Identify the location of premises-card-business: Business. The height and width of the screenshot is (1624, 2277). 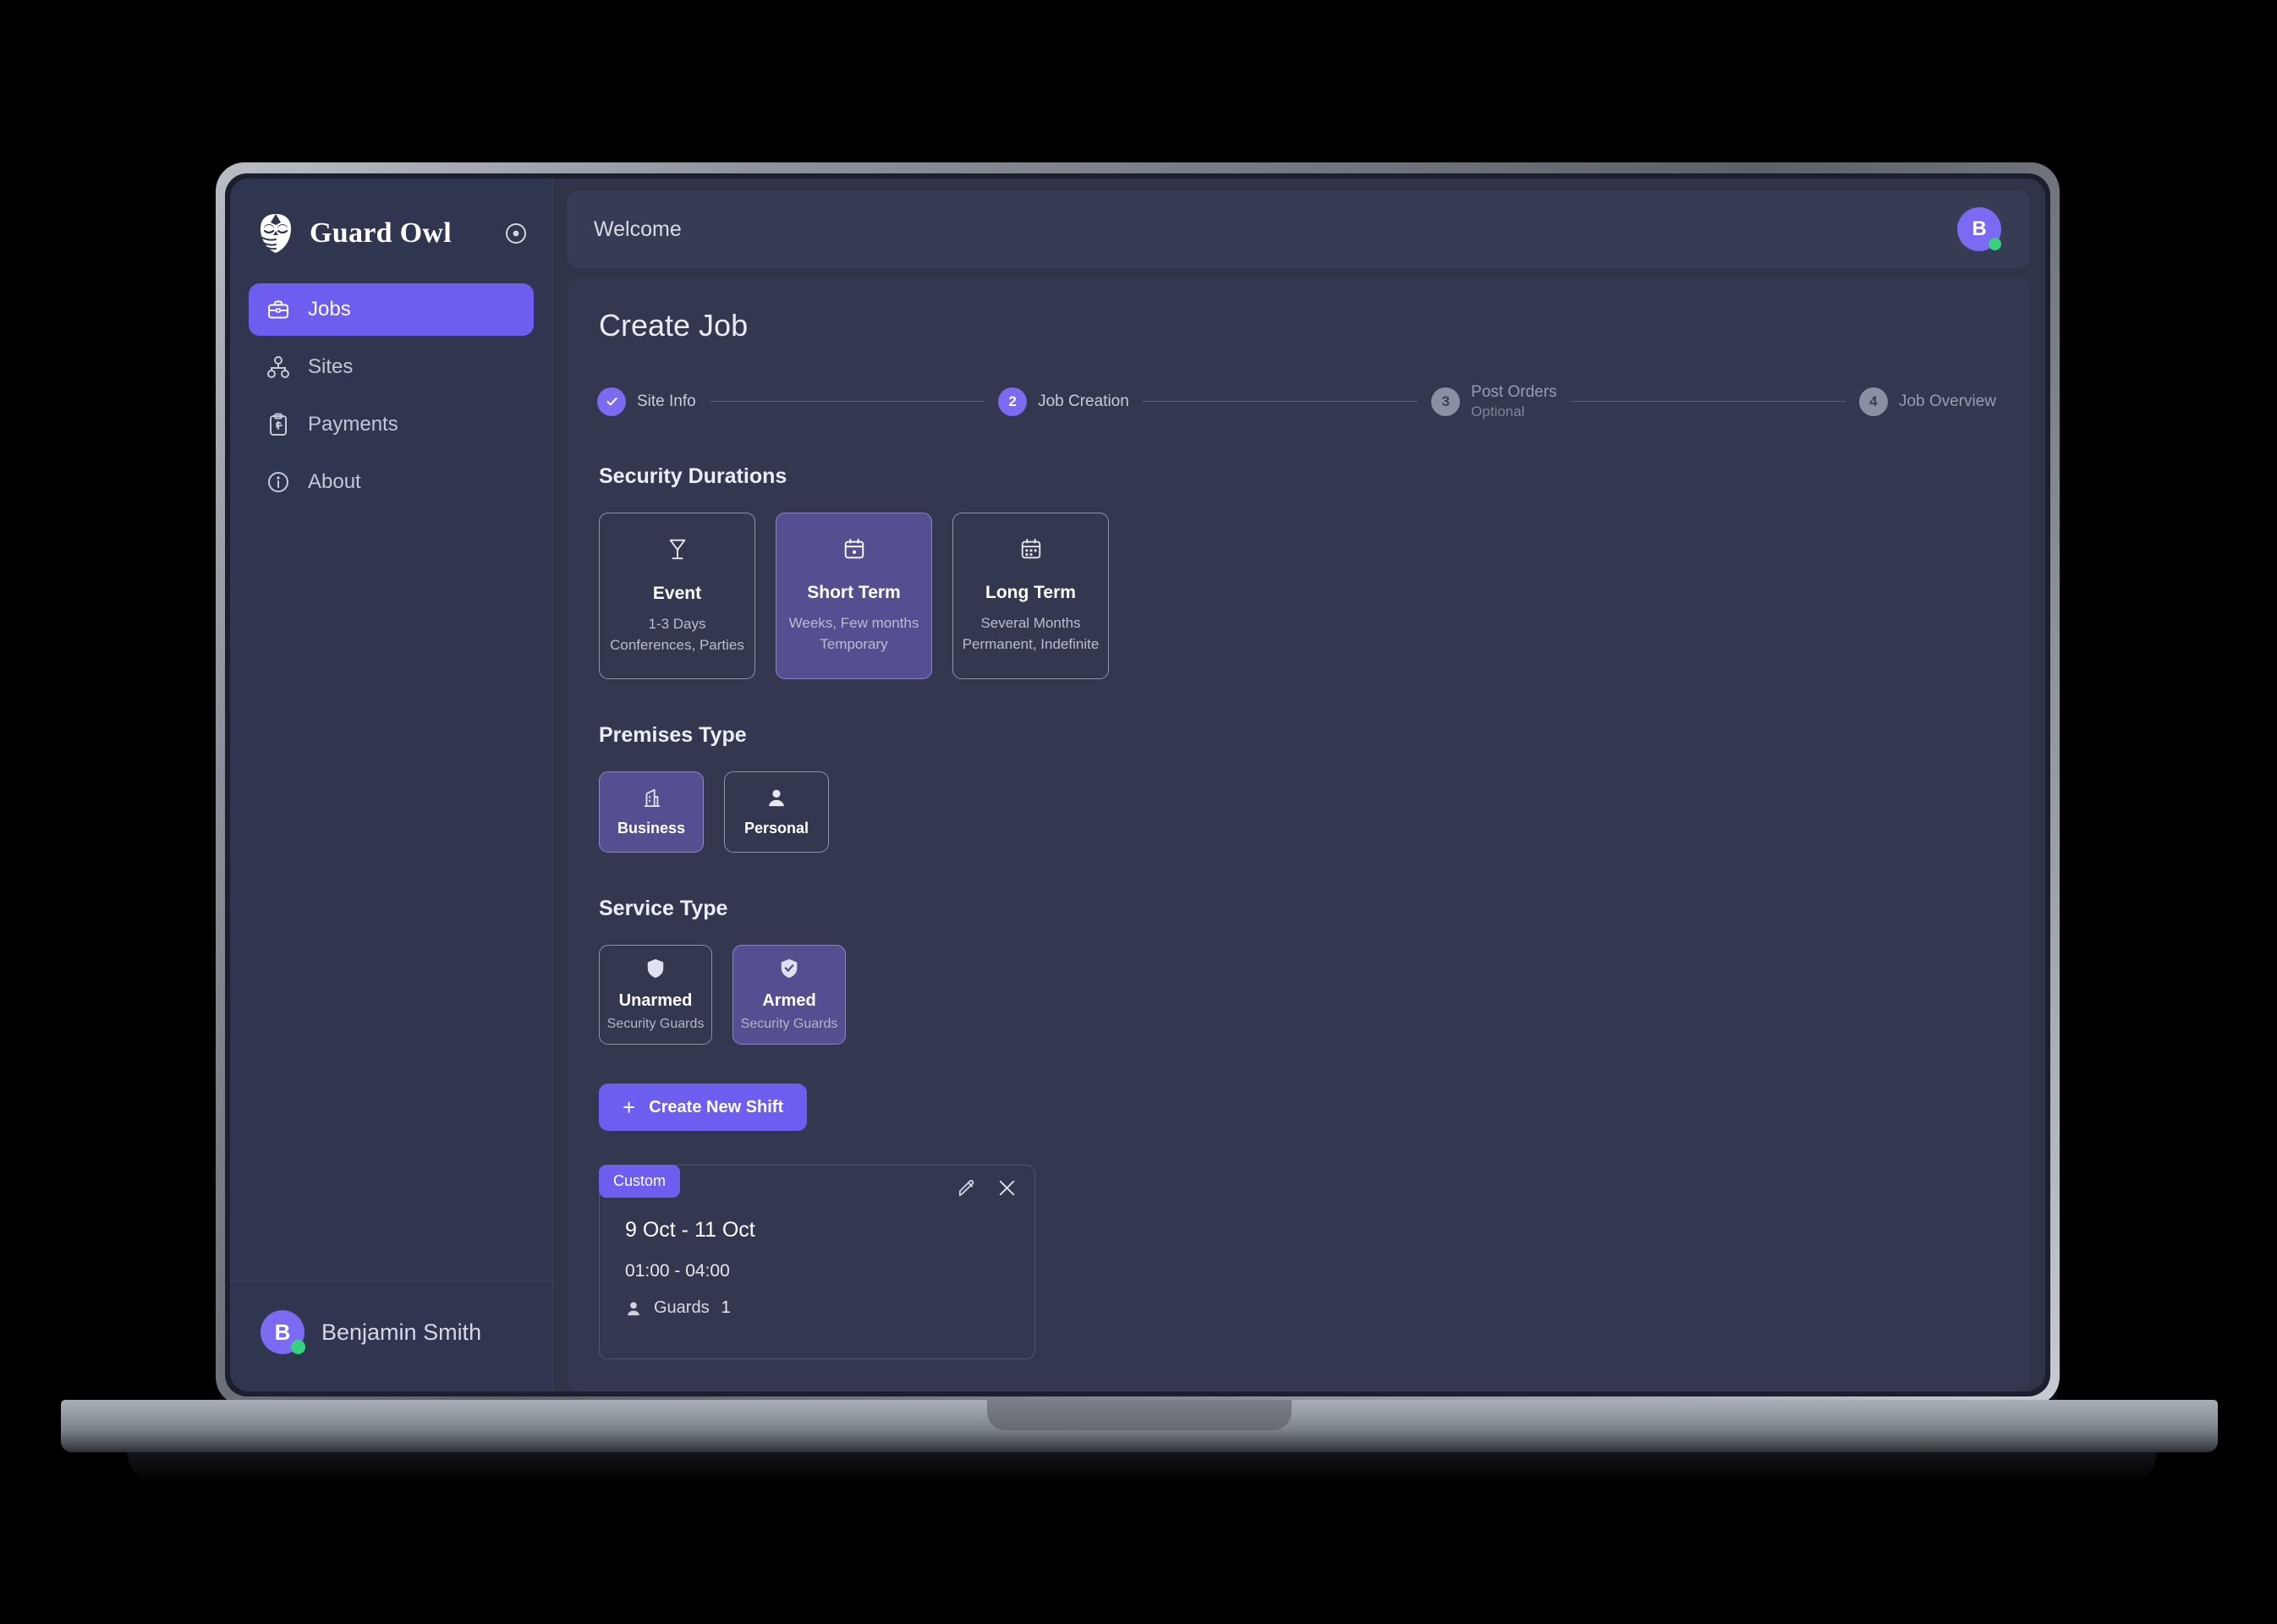
(651, 812).